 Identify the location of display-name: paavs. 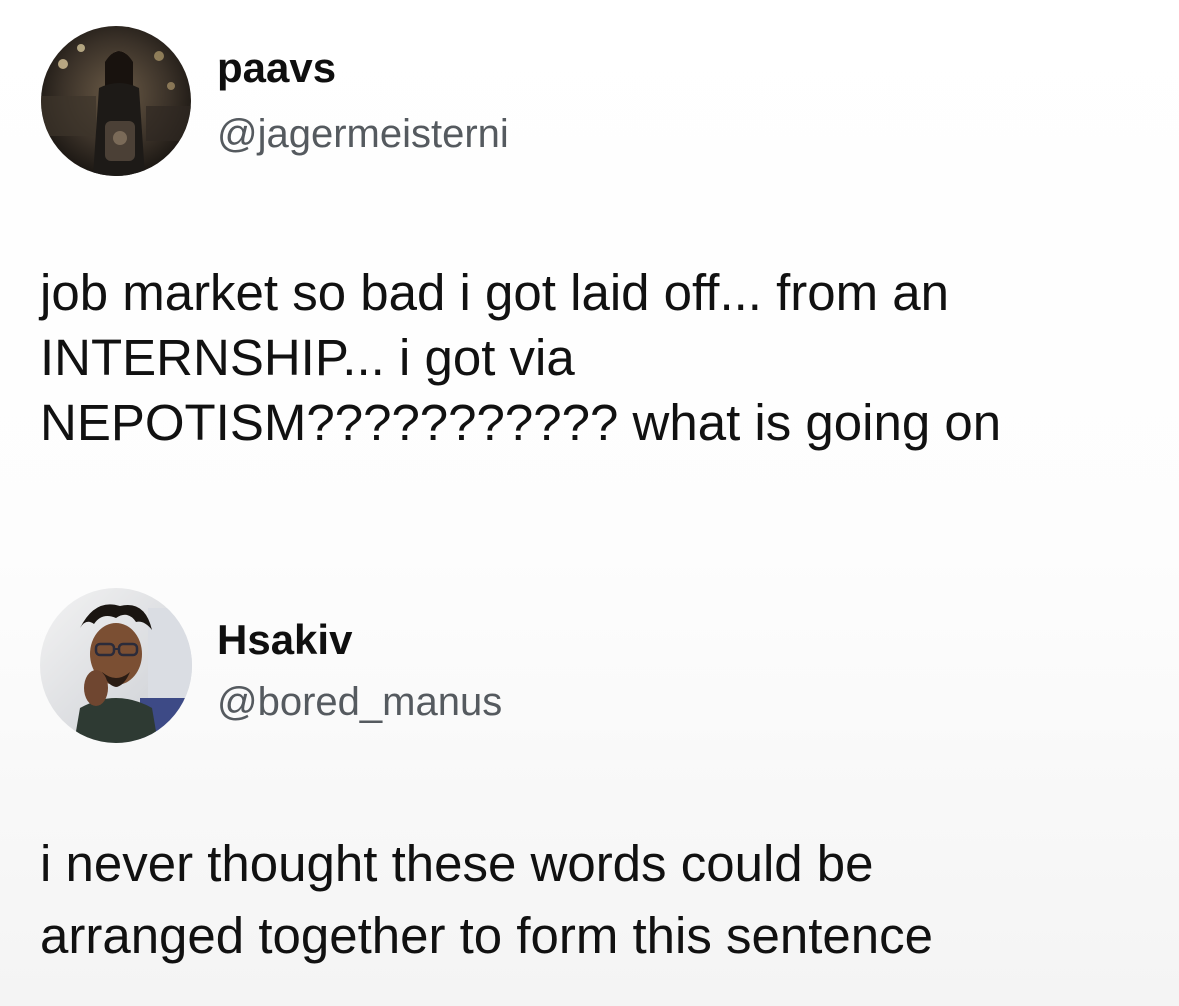
(276, 68).